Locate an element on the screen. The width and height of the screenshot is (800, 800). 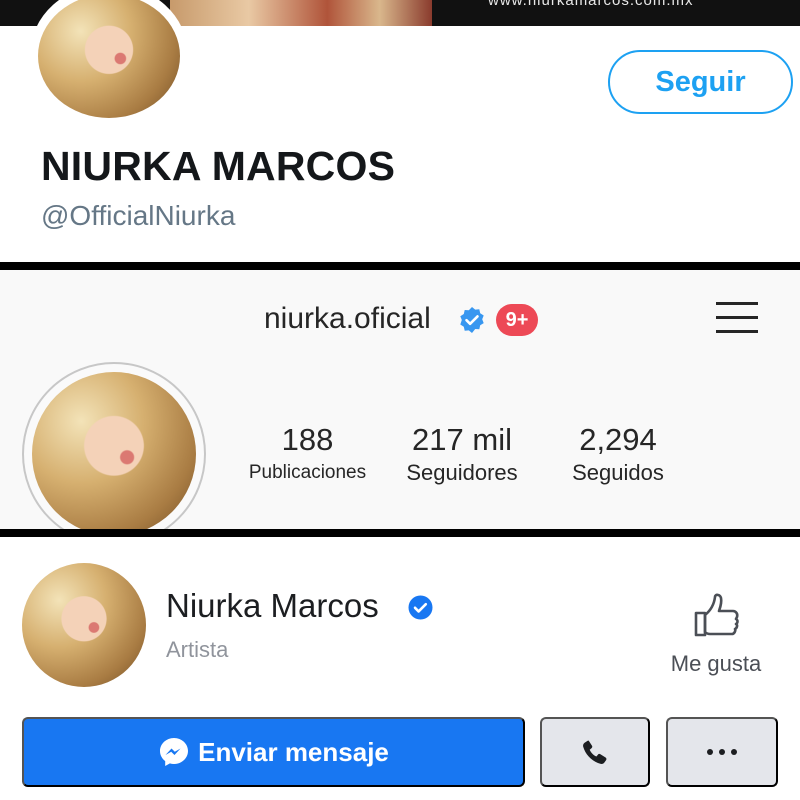
more-dots-icon is located at coordinates (710, 752).